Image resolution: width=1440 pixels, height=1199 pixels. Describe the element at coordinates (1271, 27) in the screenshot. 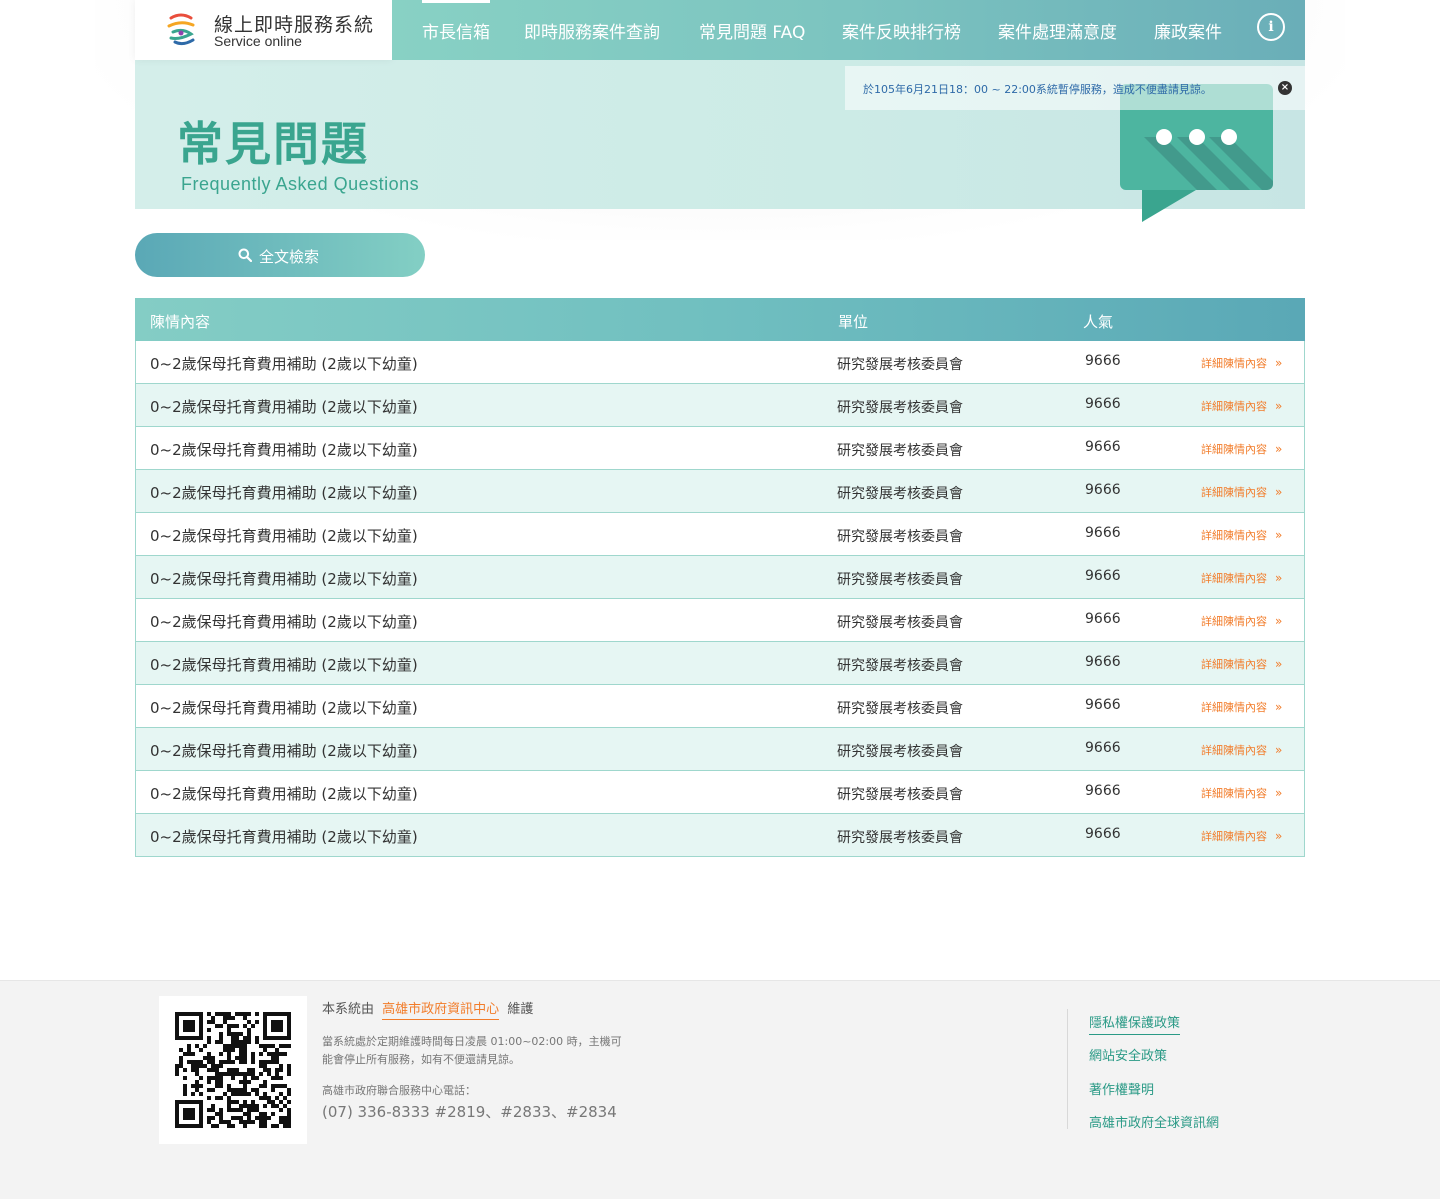

I see `info-icon: i` at that location.